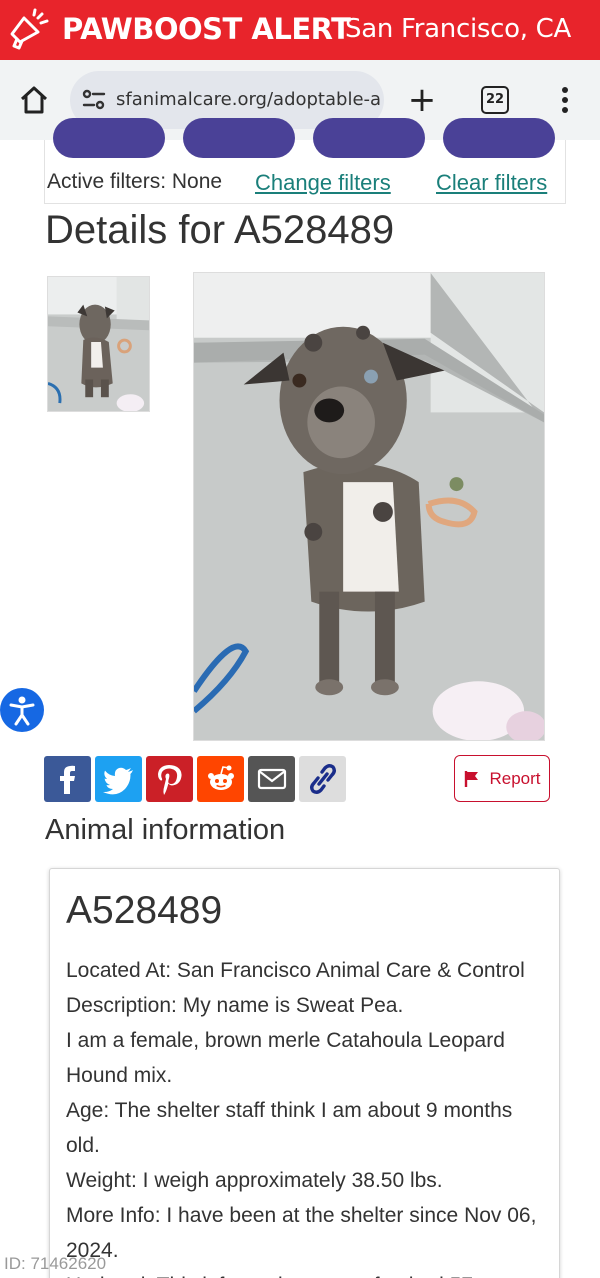  Describe the element at coordinates (220, 230) in the screenshot. I see `page-title: Details for A528489` at that location.